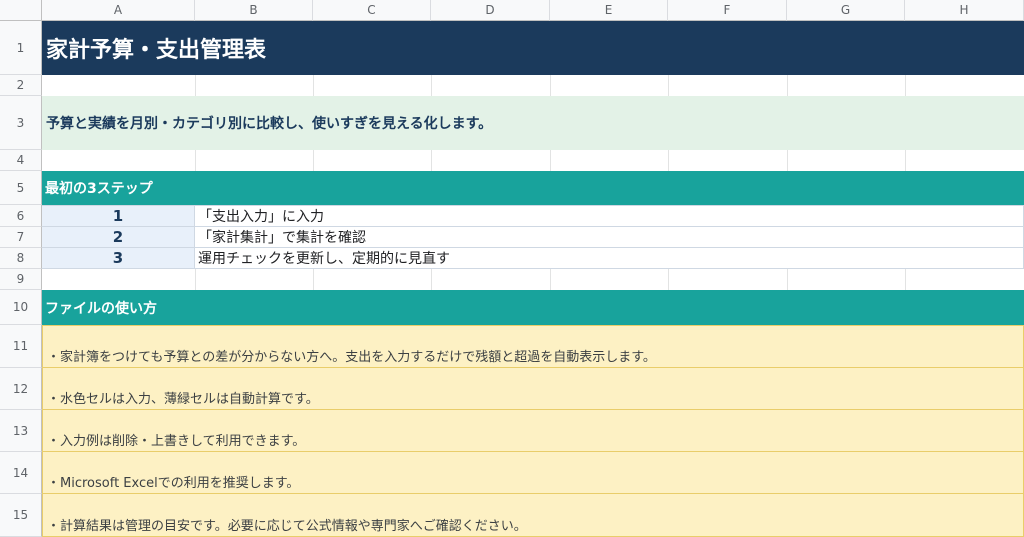  What do you see at coordinates (21, 473) in the screenshot?
I see `row-header-14: 14` at bounding box center [21, 473].